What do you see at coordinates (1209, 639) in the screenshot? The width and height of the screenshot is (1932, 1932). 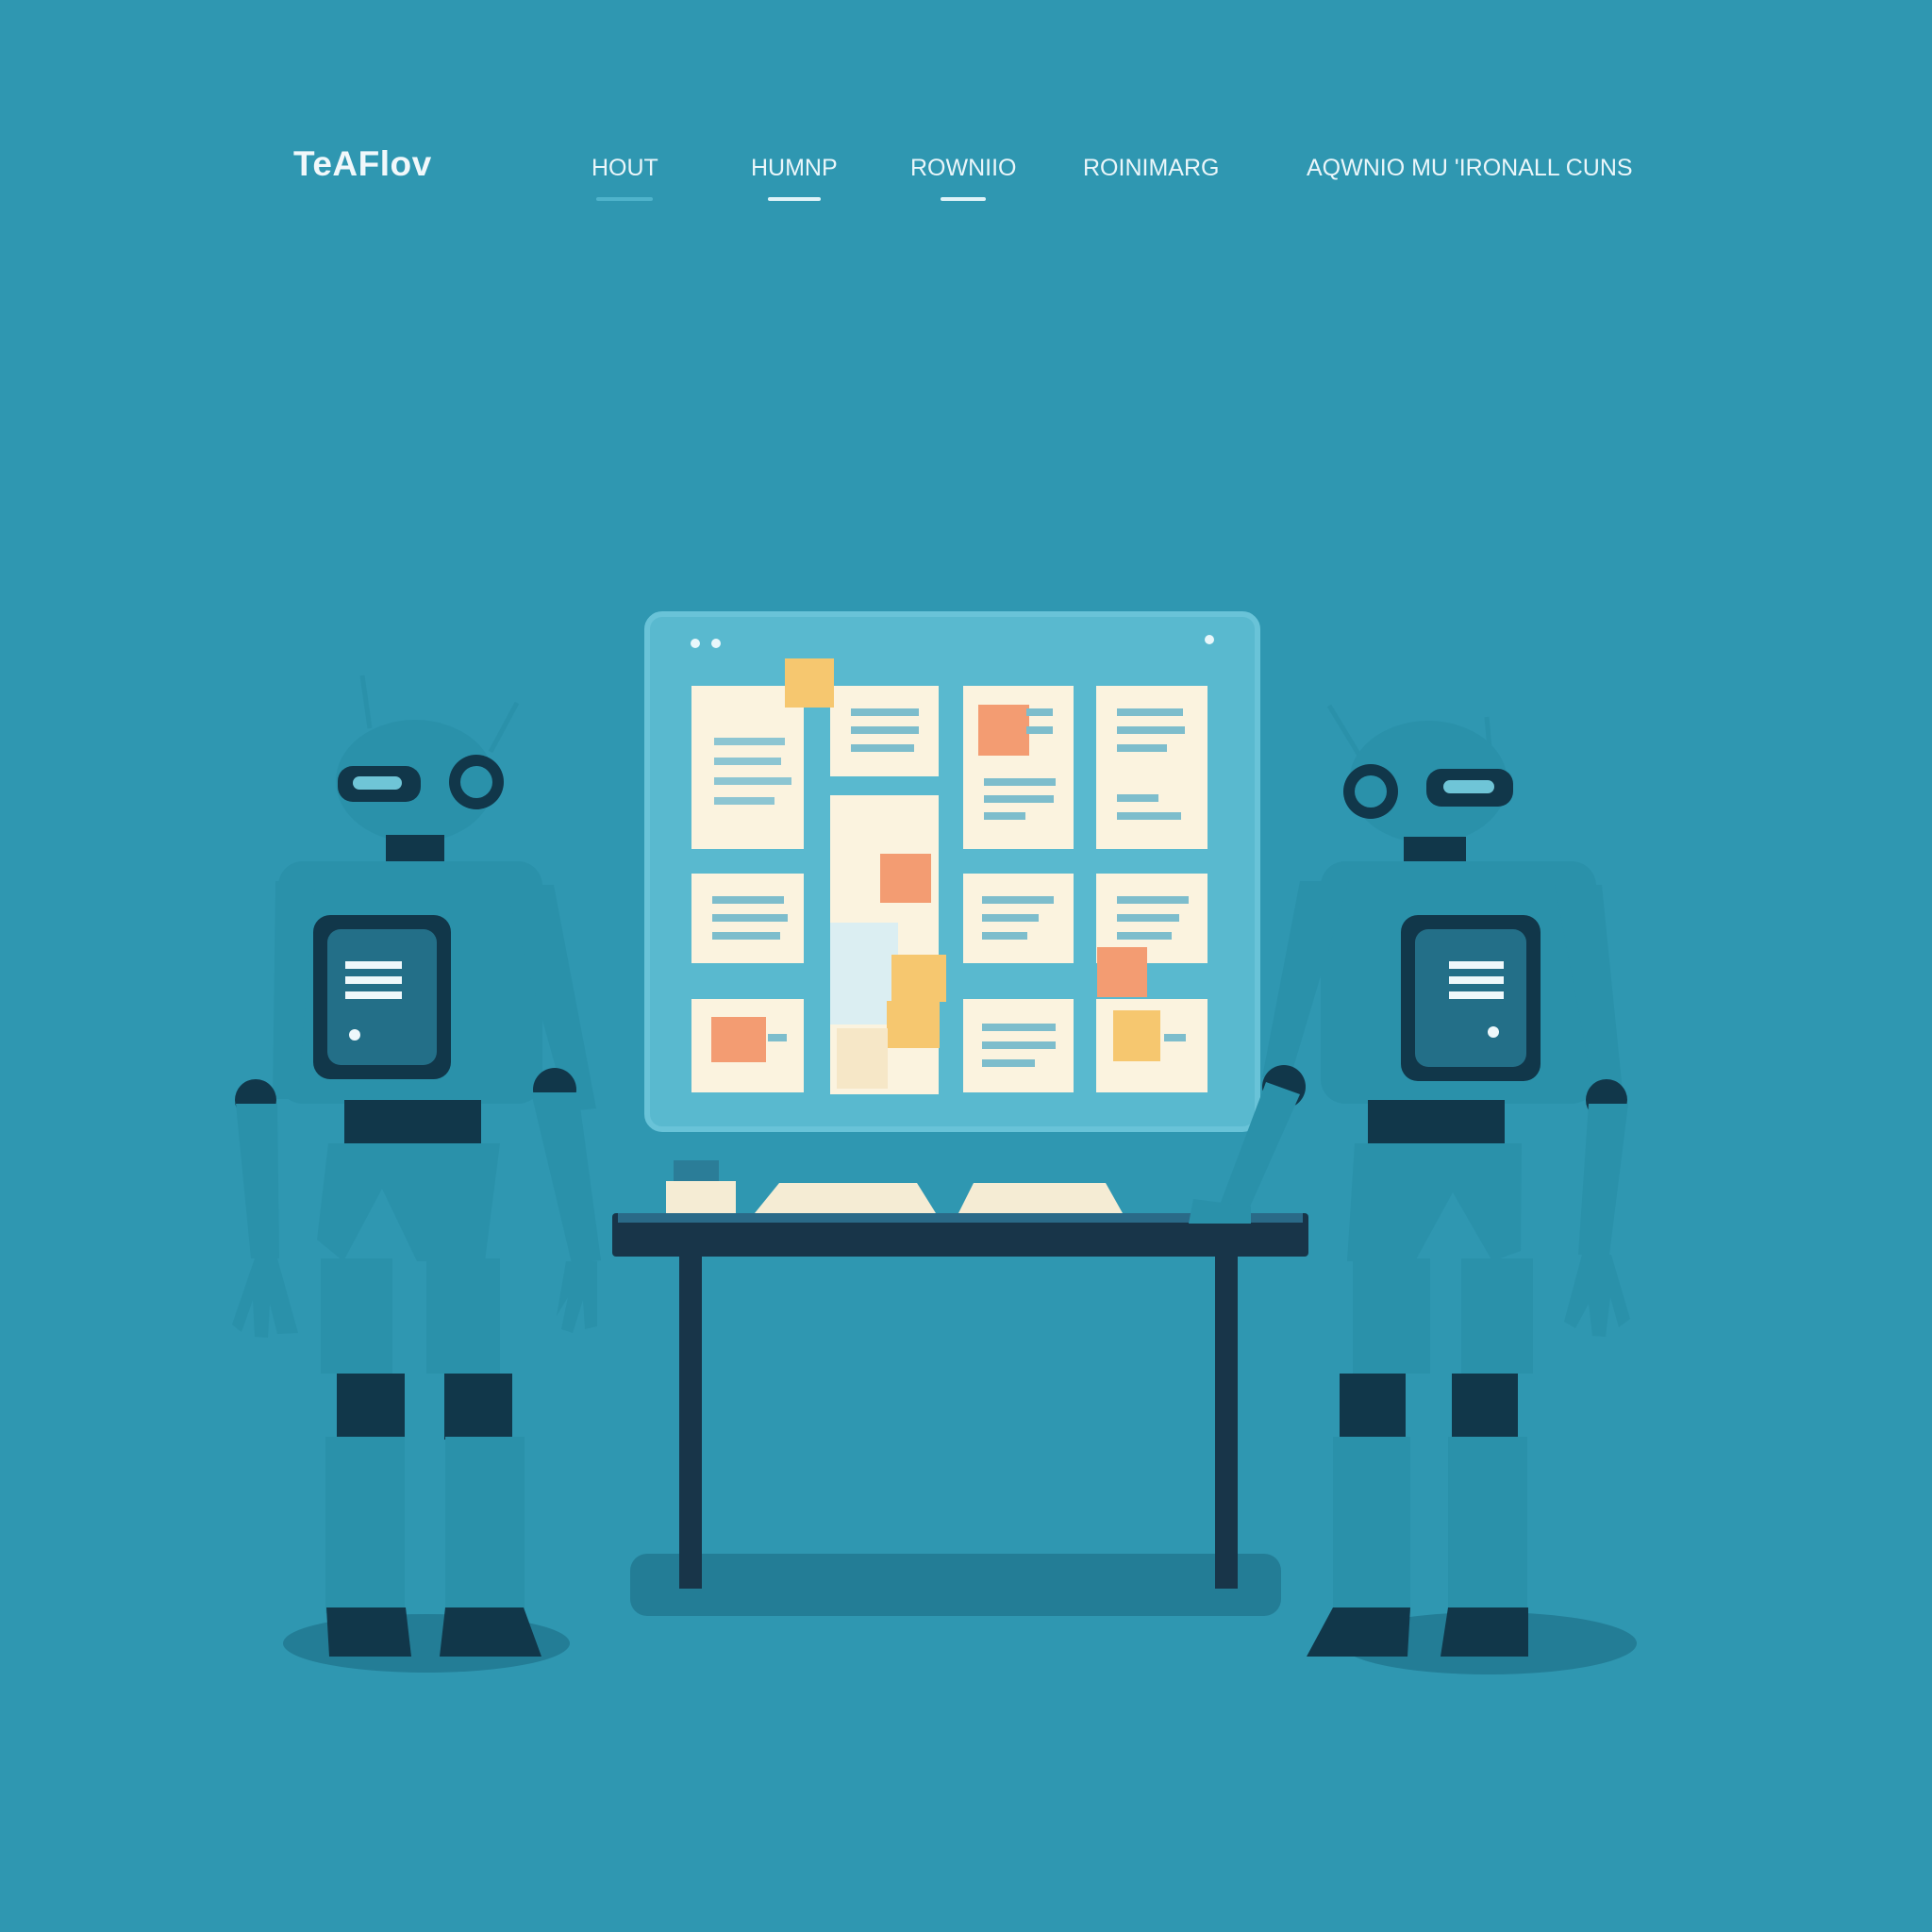 I see `board-menu-dot` at bounding box center [1209, 639].